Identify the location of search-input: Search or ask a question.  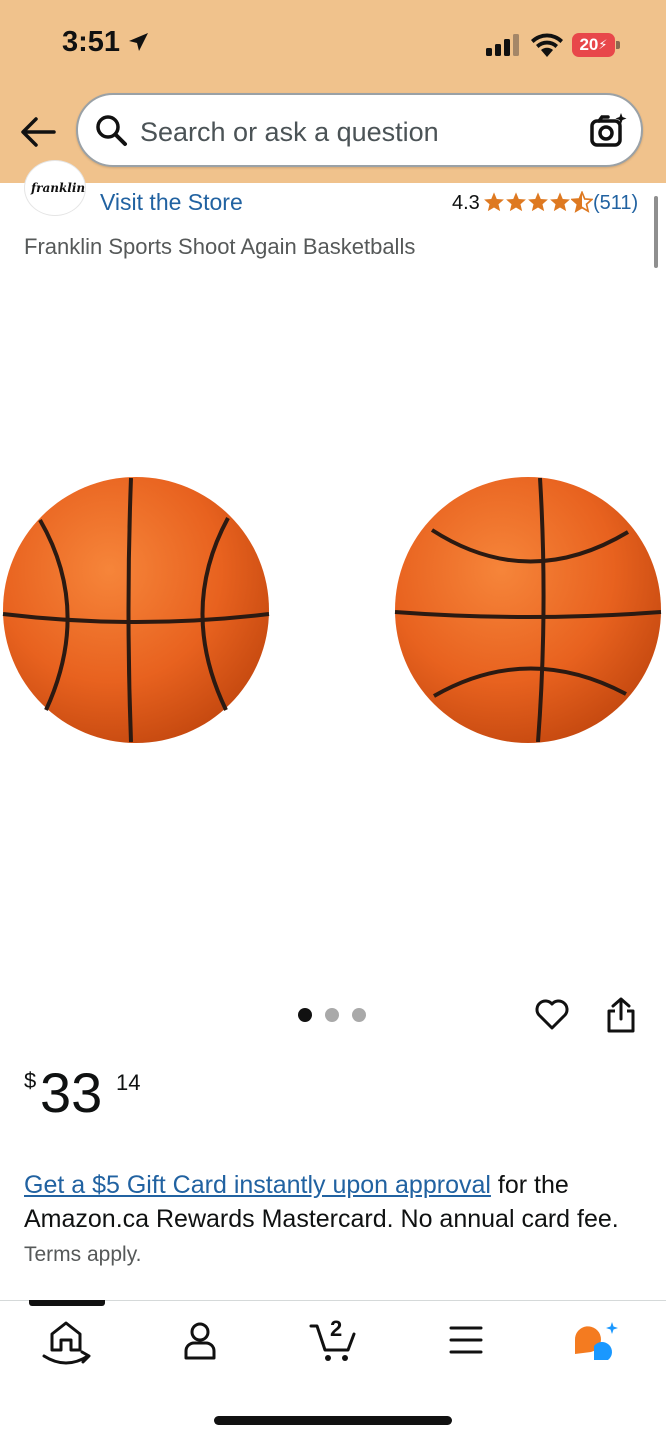
(359, 130).